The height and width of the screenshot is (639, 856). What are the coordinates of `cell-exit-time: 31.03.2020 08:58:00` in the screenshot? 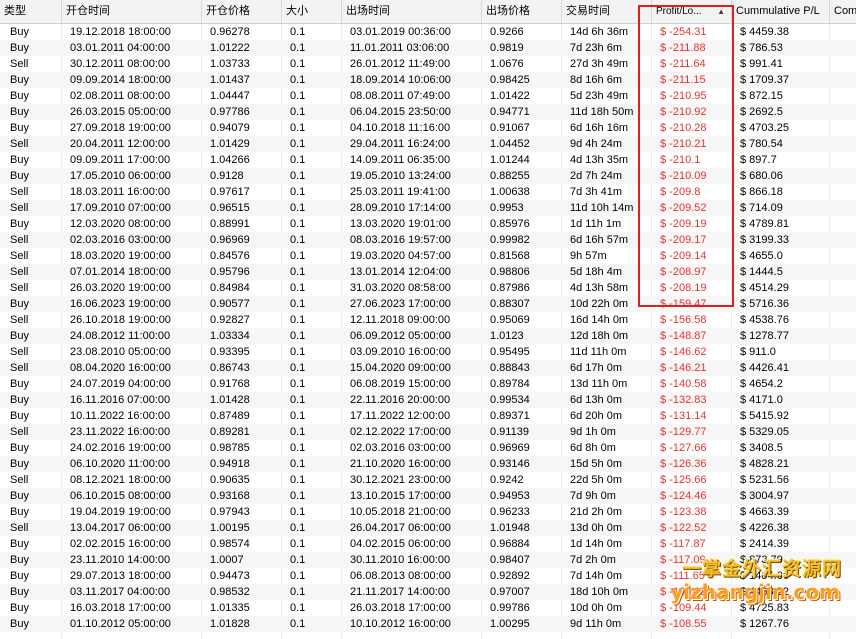 It's located at (400, 288).